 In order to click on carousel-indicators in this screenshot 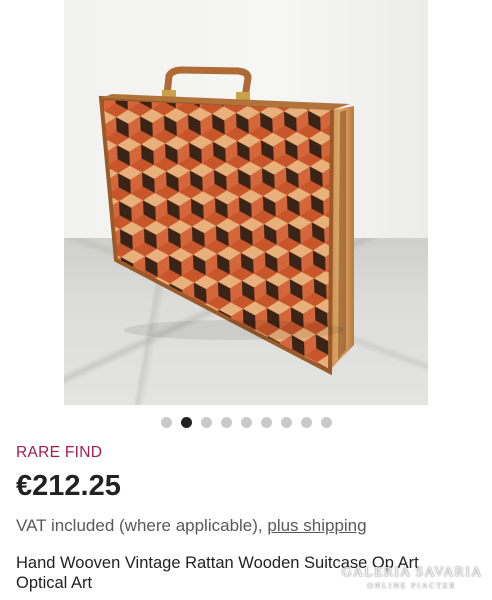, I will do `click(246, 423)`.